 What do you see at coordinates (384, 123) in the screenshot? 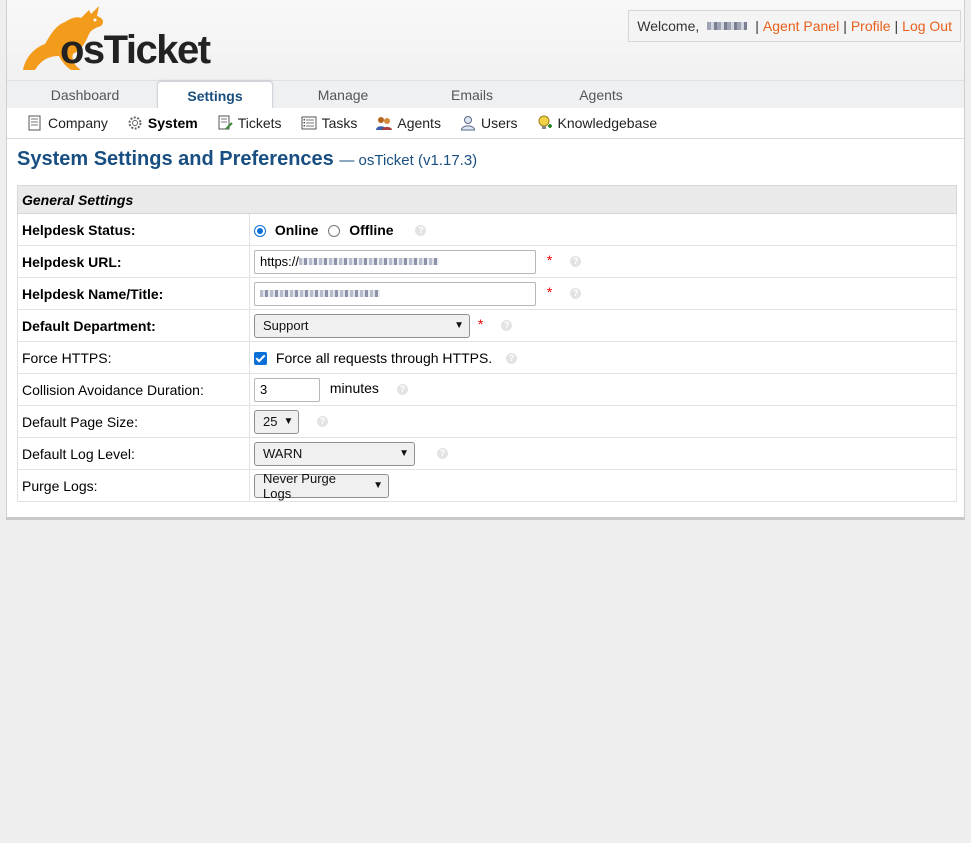
I see `agents-icon` at bounding box center [384, 123].